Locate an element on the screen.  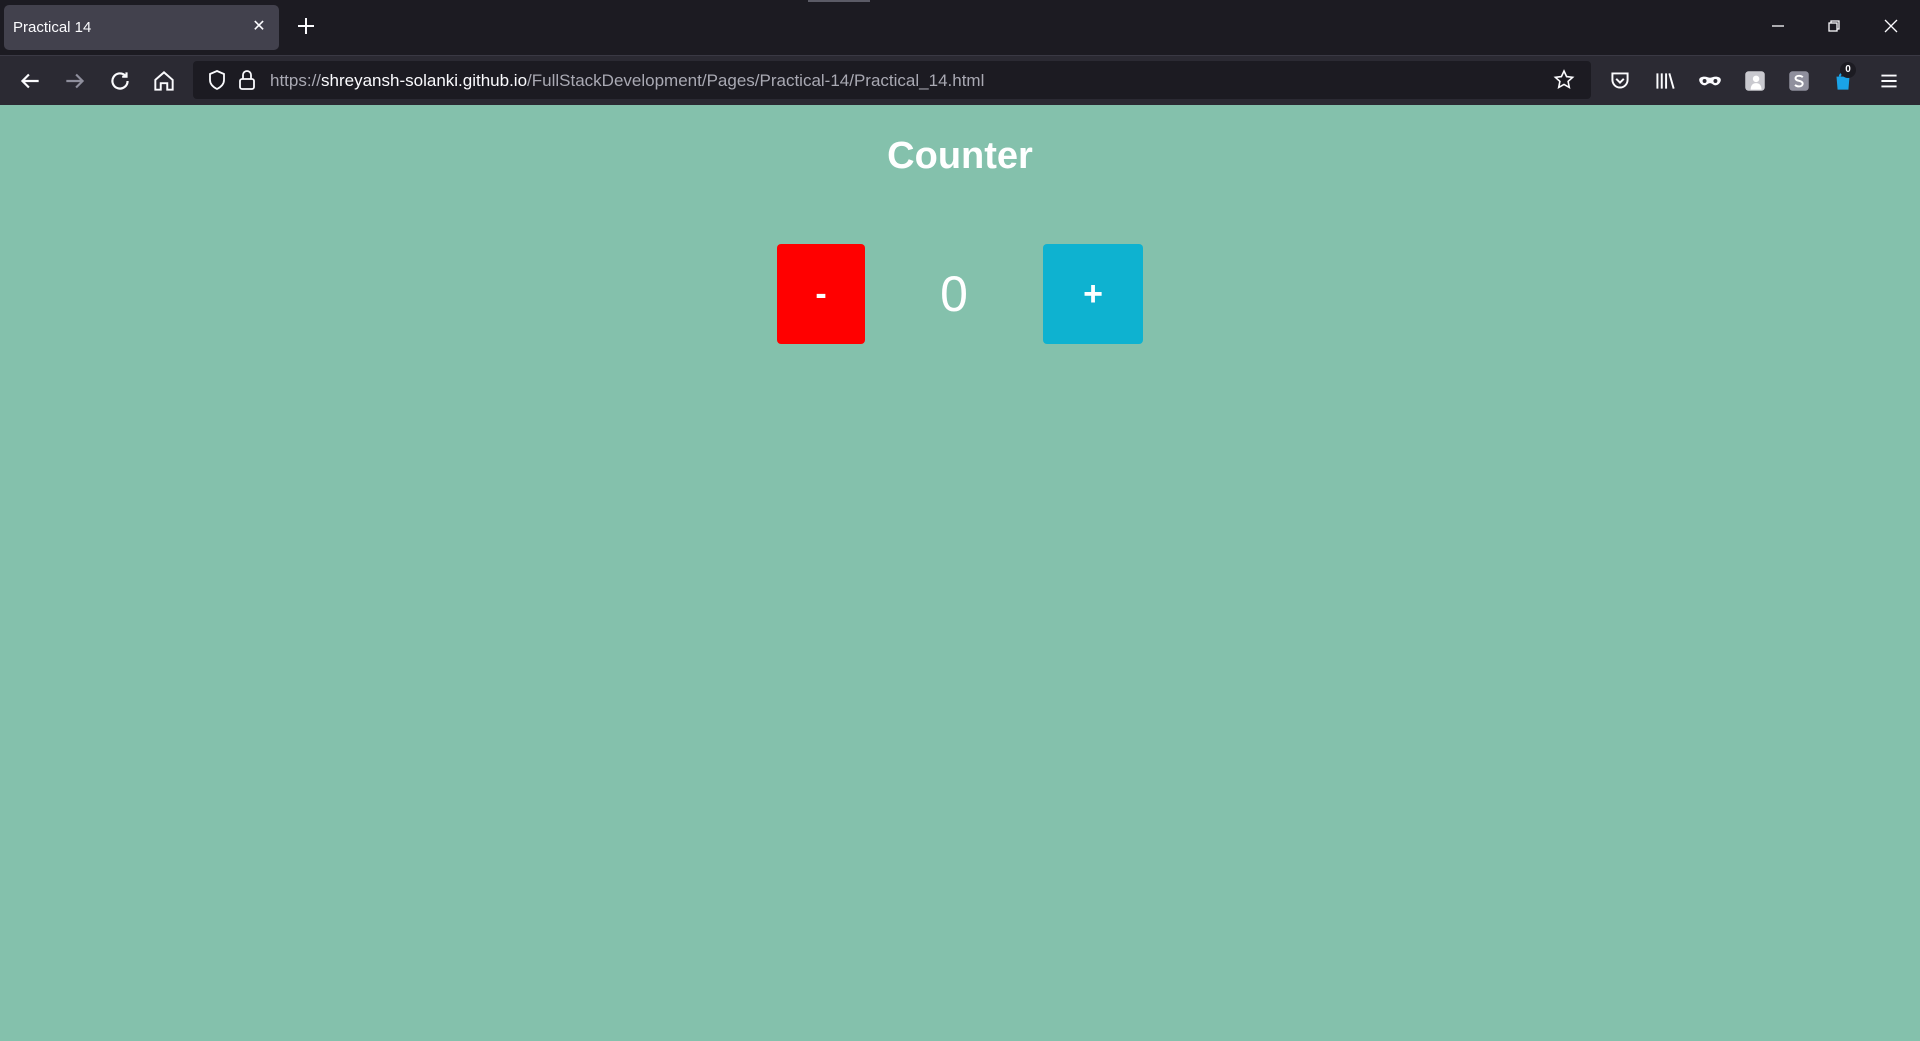
extension-icon is located at coordinates (1755, 81).